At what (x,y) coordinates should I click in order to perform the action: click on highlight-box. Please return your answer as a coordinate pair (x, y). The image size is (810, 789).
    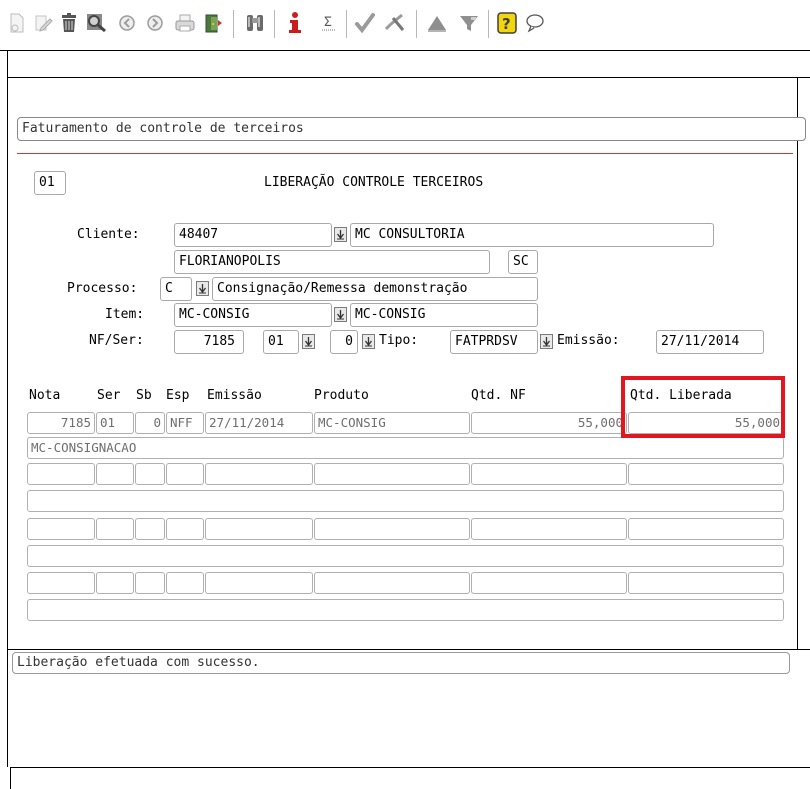
    Looking at the image, I should click on (703, 407).